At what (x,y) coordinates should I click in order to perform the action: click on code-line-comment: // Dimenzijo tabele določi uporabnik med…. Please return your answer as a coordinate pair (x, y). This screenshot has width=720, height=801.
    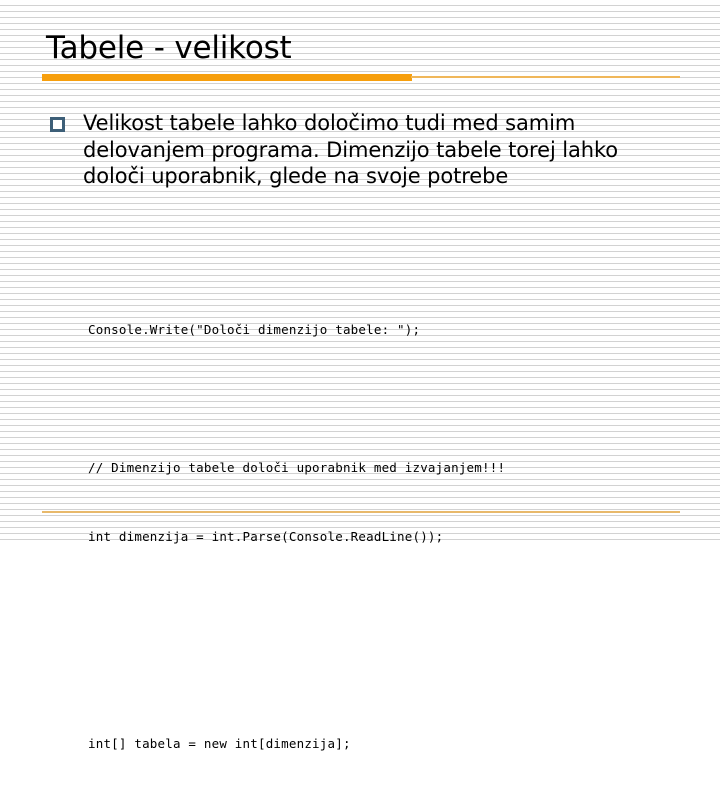
    Looking at the image, I should click on (297, 467).